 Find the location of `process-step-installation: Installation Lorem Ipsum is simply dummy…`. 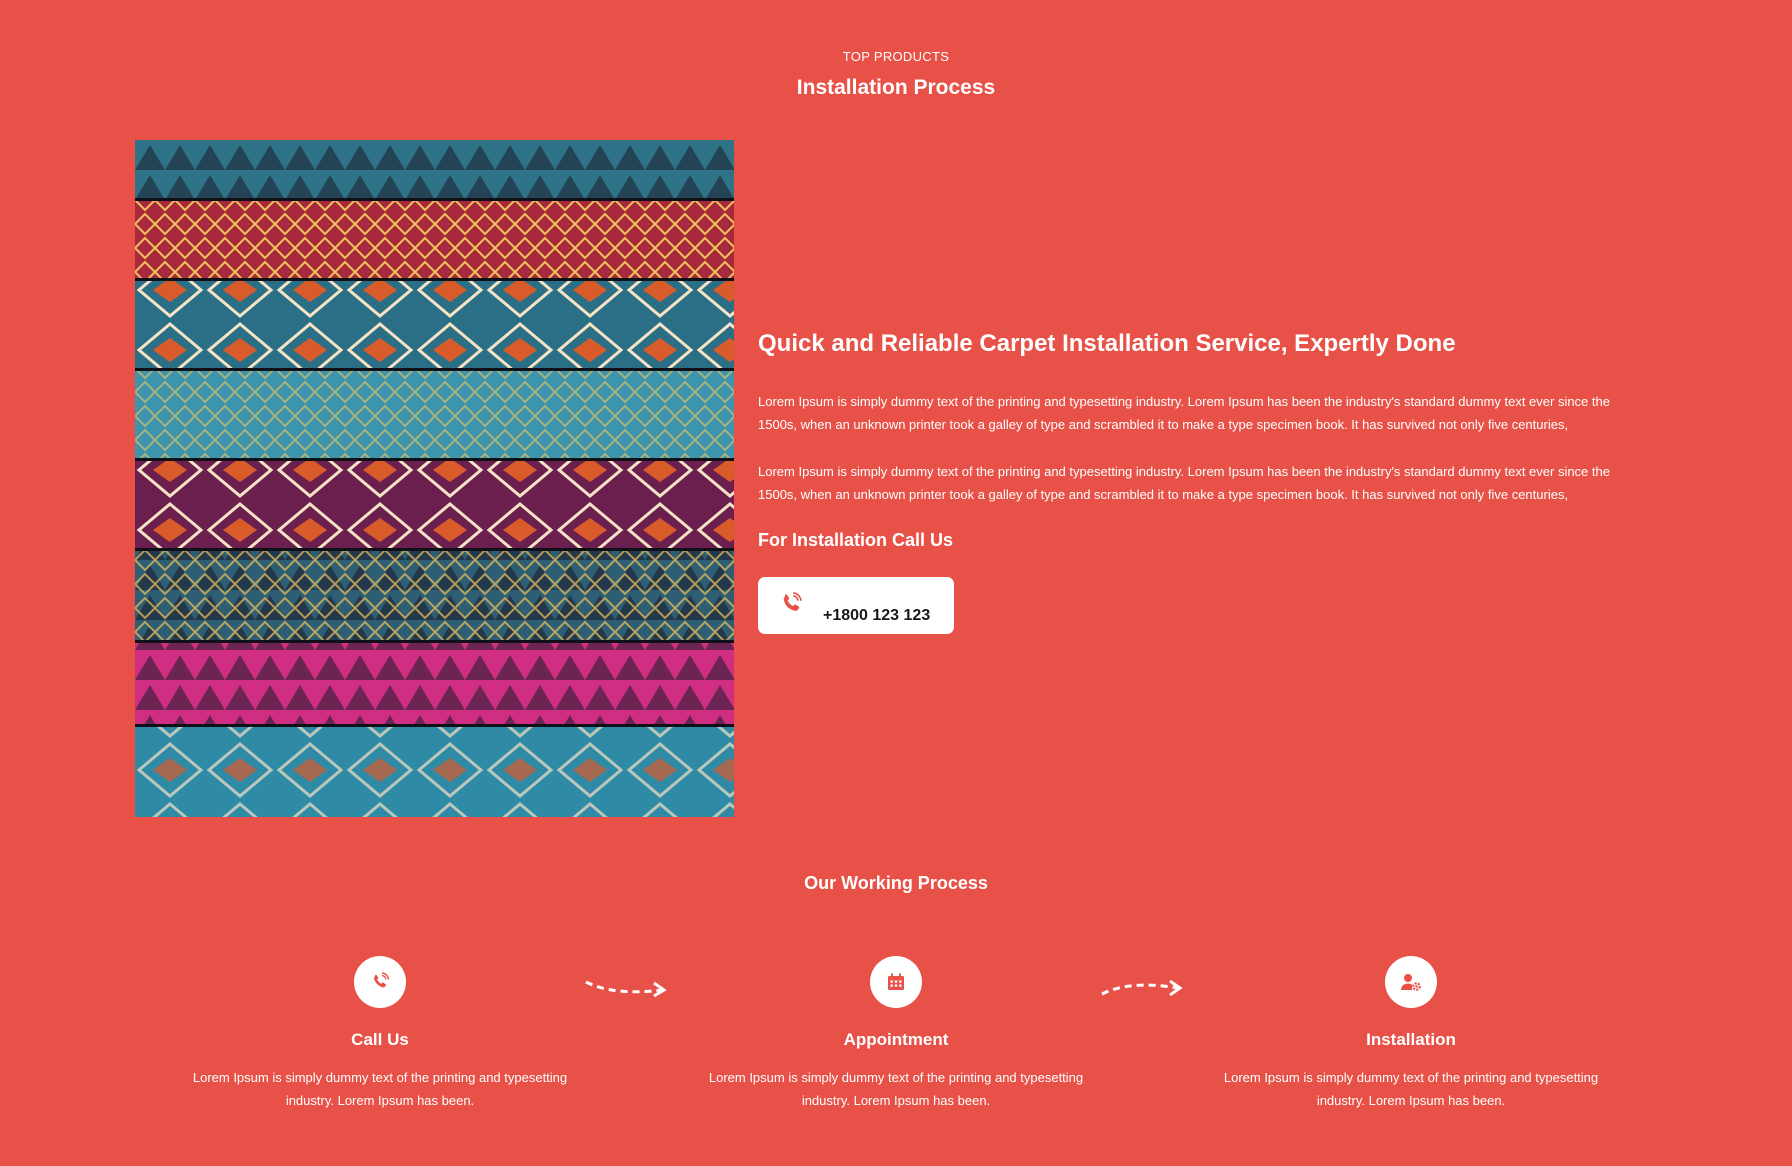

process-step-installation: Installation Lorem Ipsum is simply dummy… is located at coordinates (1411, 1034).